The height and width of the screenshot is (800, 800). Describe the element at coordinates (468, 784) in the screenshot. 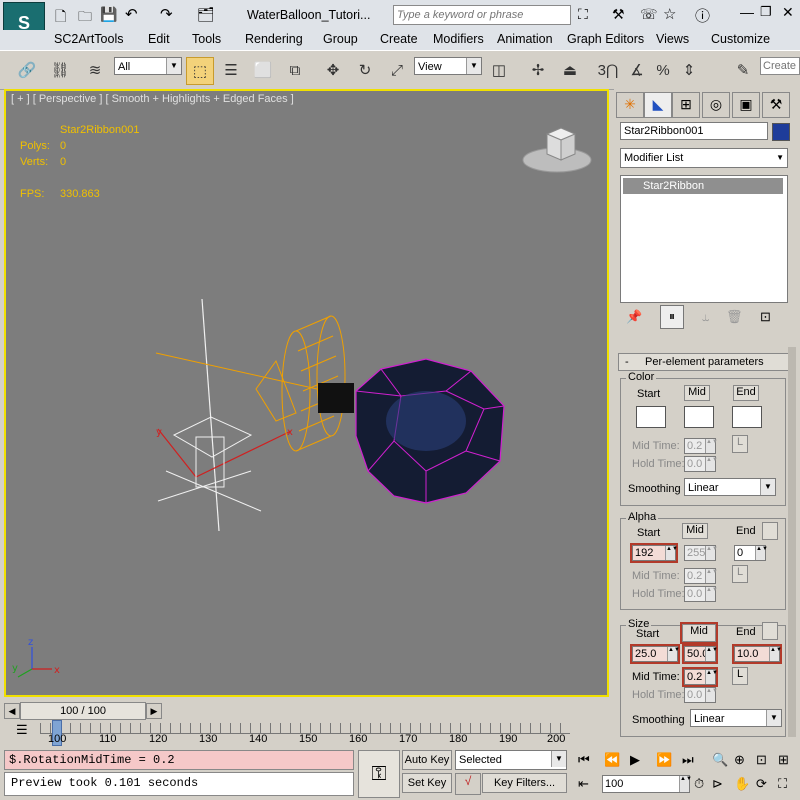

I see `default-in-out-tangents-icon: √` at that location.